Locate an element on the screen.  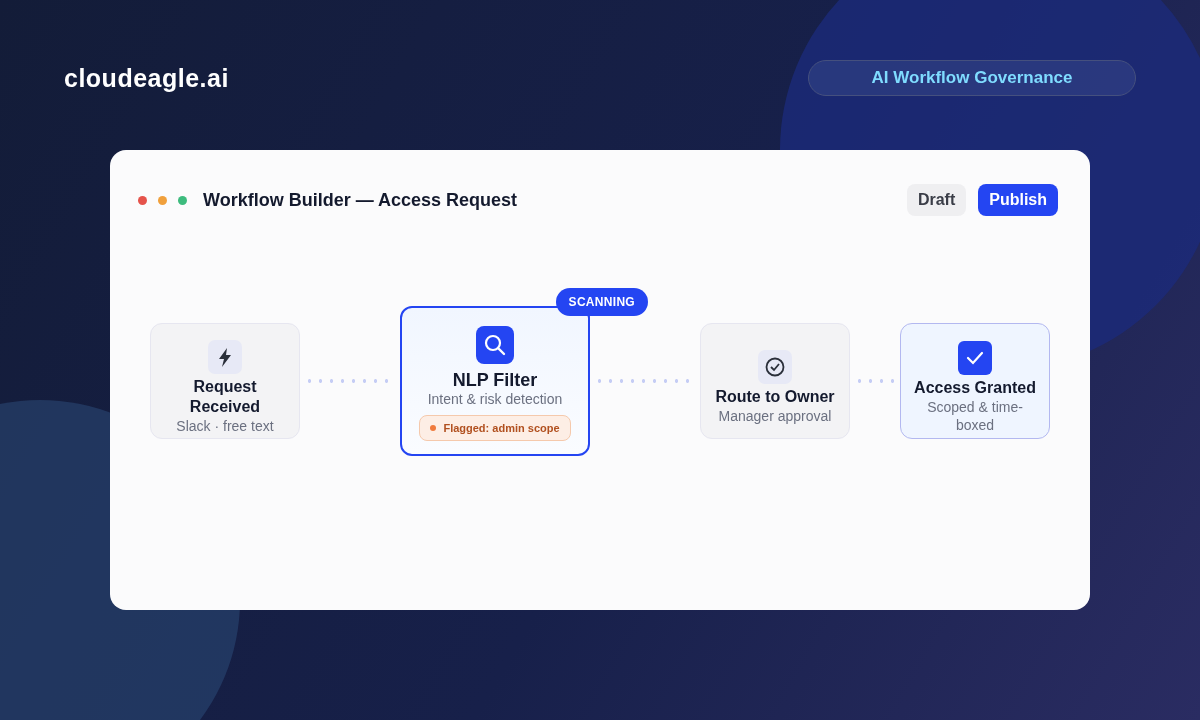
node-title: Route to Owner is located at coordinates (775, 396).